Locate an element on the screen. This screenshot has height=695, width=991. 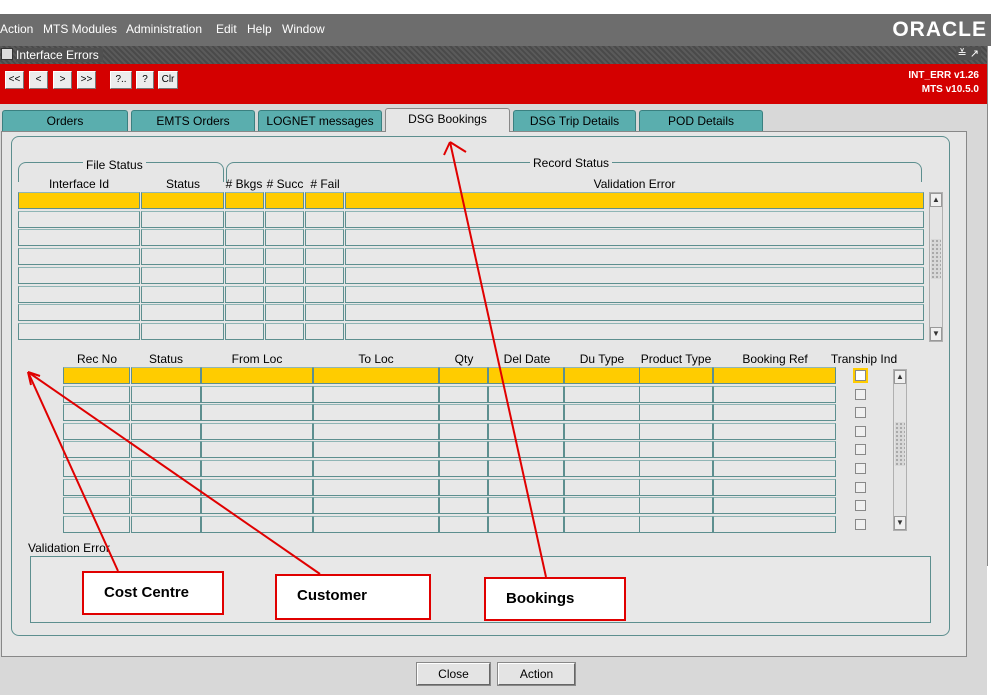
upper-scrollbar: ▲ ▼ is located at coordinates (936, 267).